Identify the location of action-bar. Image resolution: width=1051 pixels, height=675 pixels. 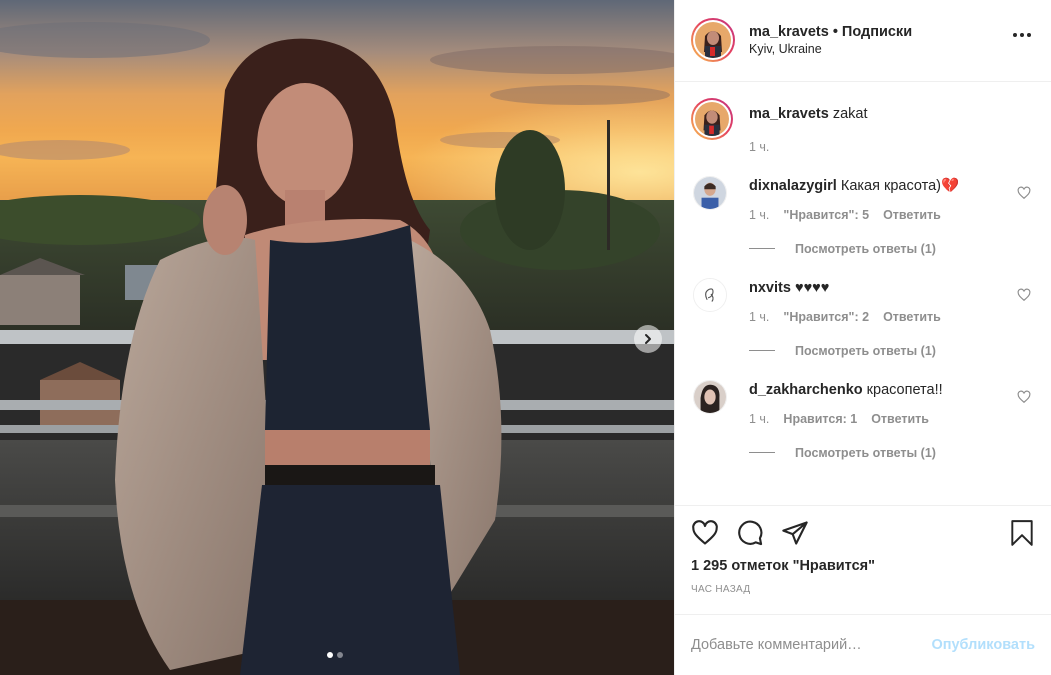
(863, 531).